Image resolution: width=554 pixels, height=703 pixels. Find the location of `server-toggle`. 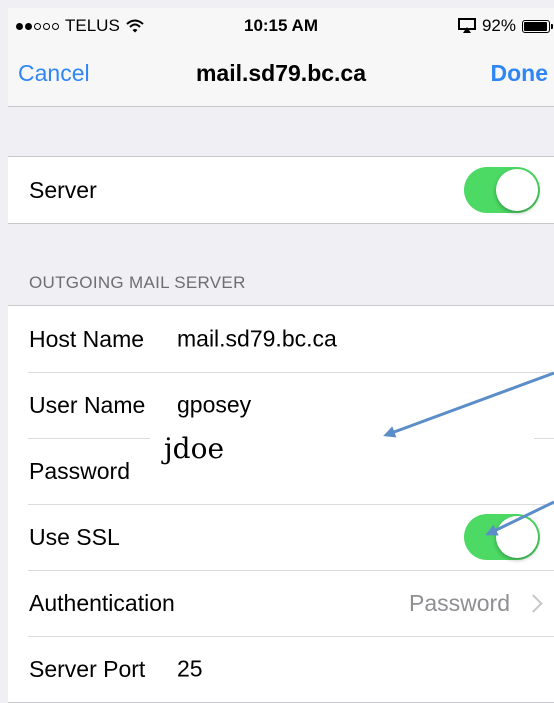

server-toggle is located at coordinates (502, 190).